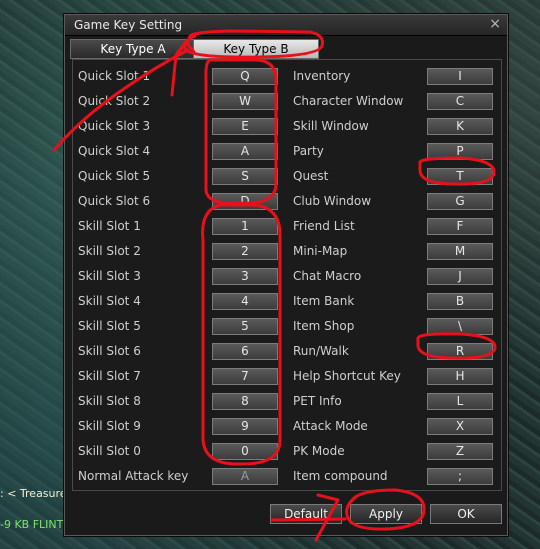 The width and height of the screenshot is (540, 549). What do you see at coordinates (109, 226) in the screenshot?
I see `key-binding-label: Skill Slot 1` at bounding box center [109, 226].